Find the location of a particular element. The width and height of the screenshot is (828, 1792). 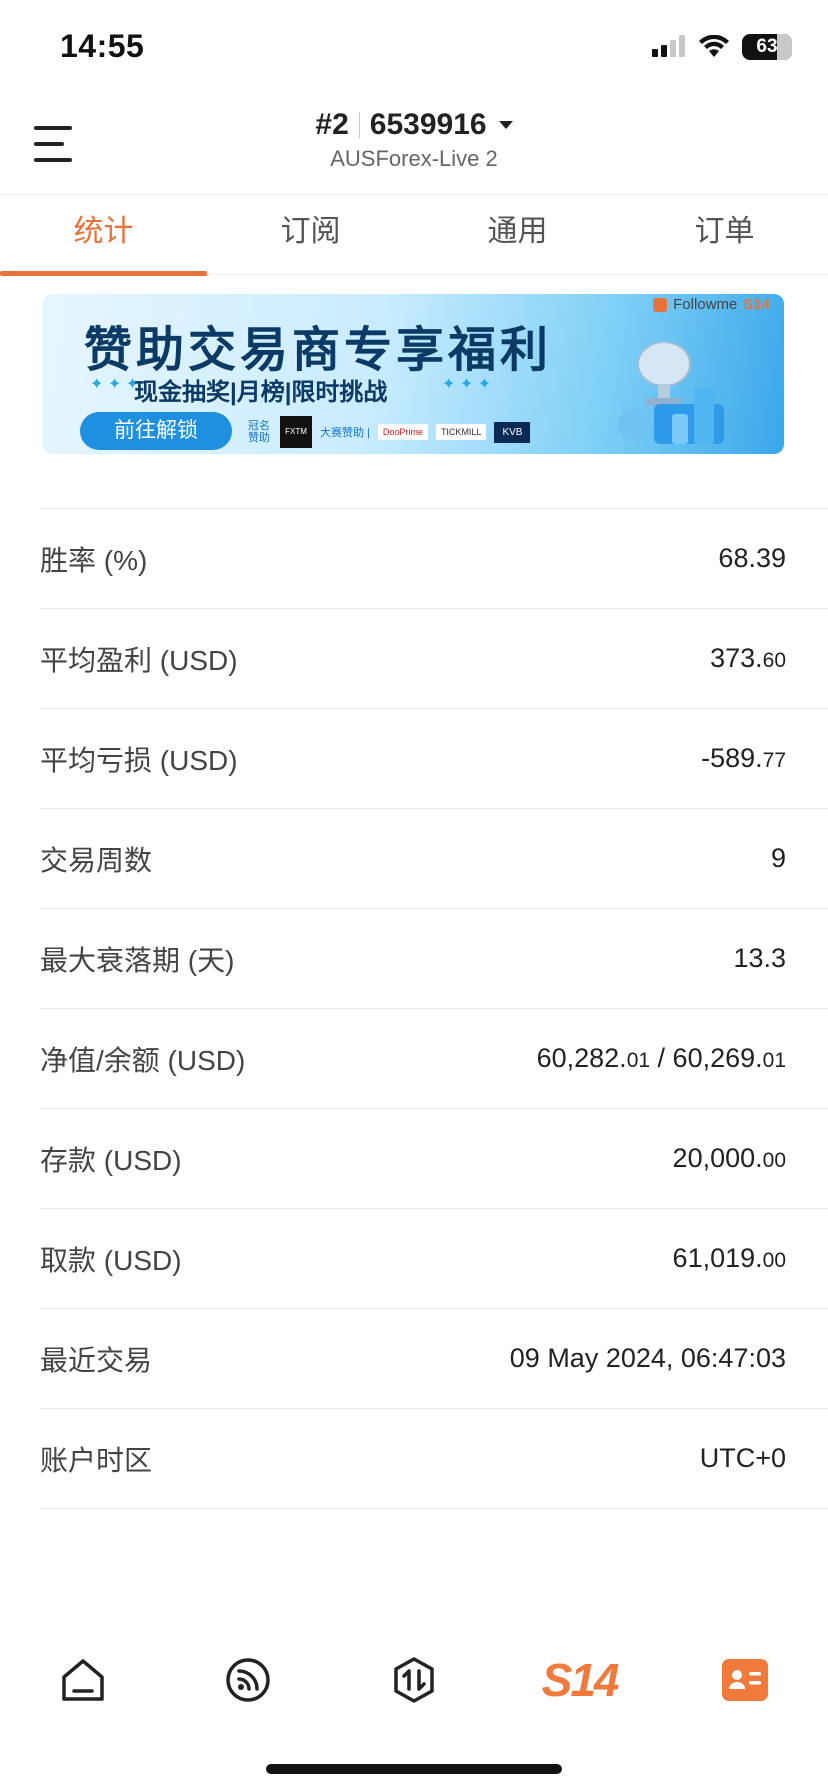

sponsor-label-2: 大赛赞助 | is located at coordinates (345, 433).